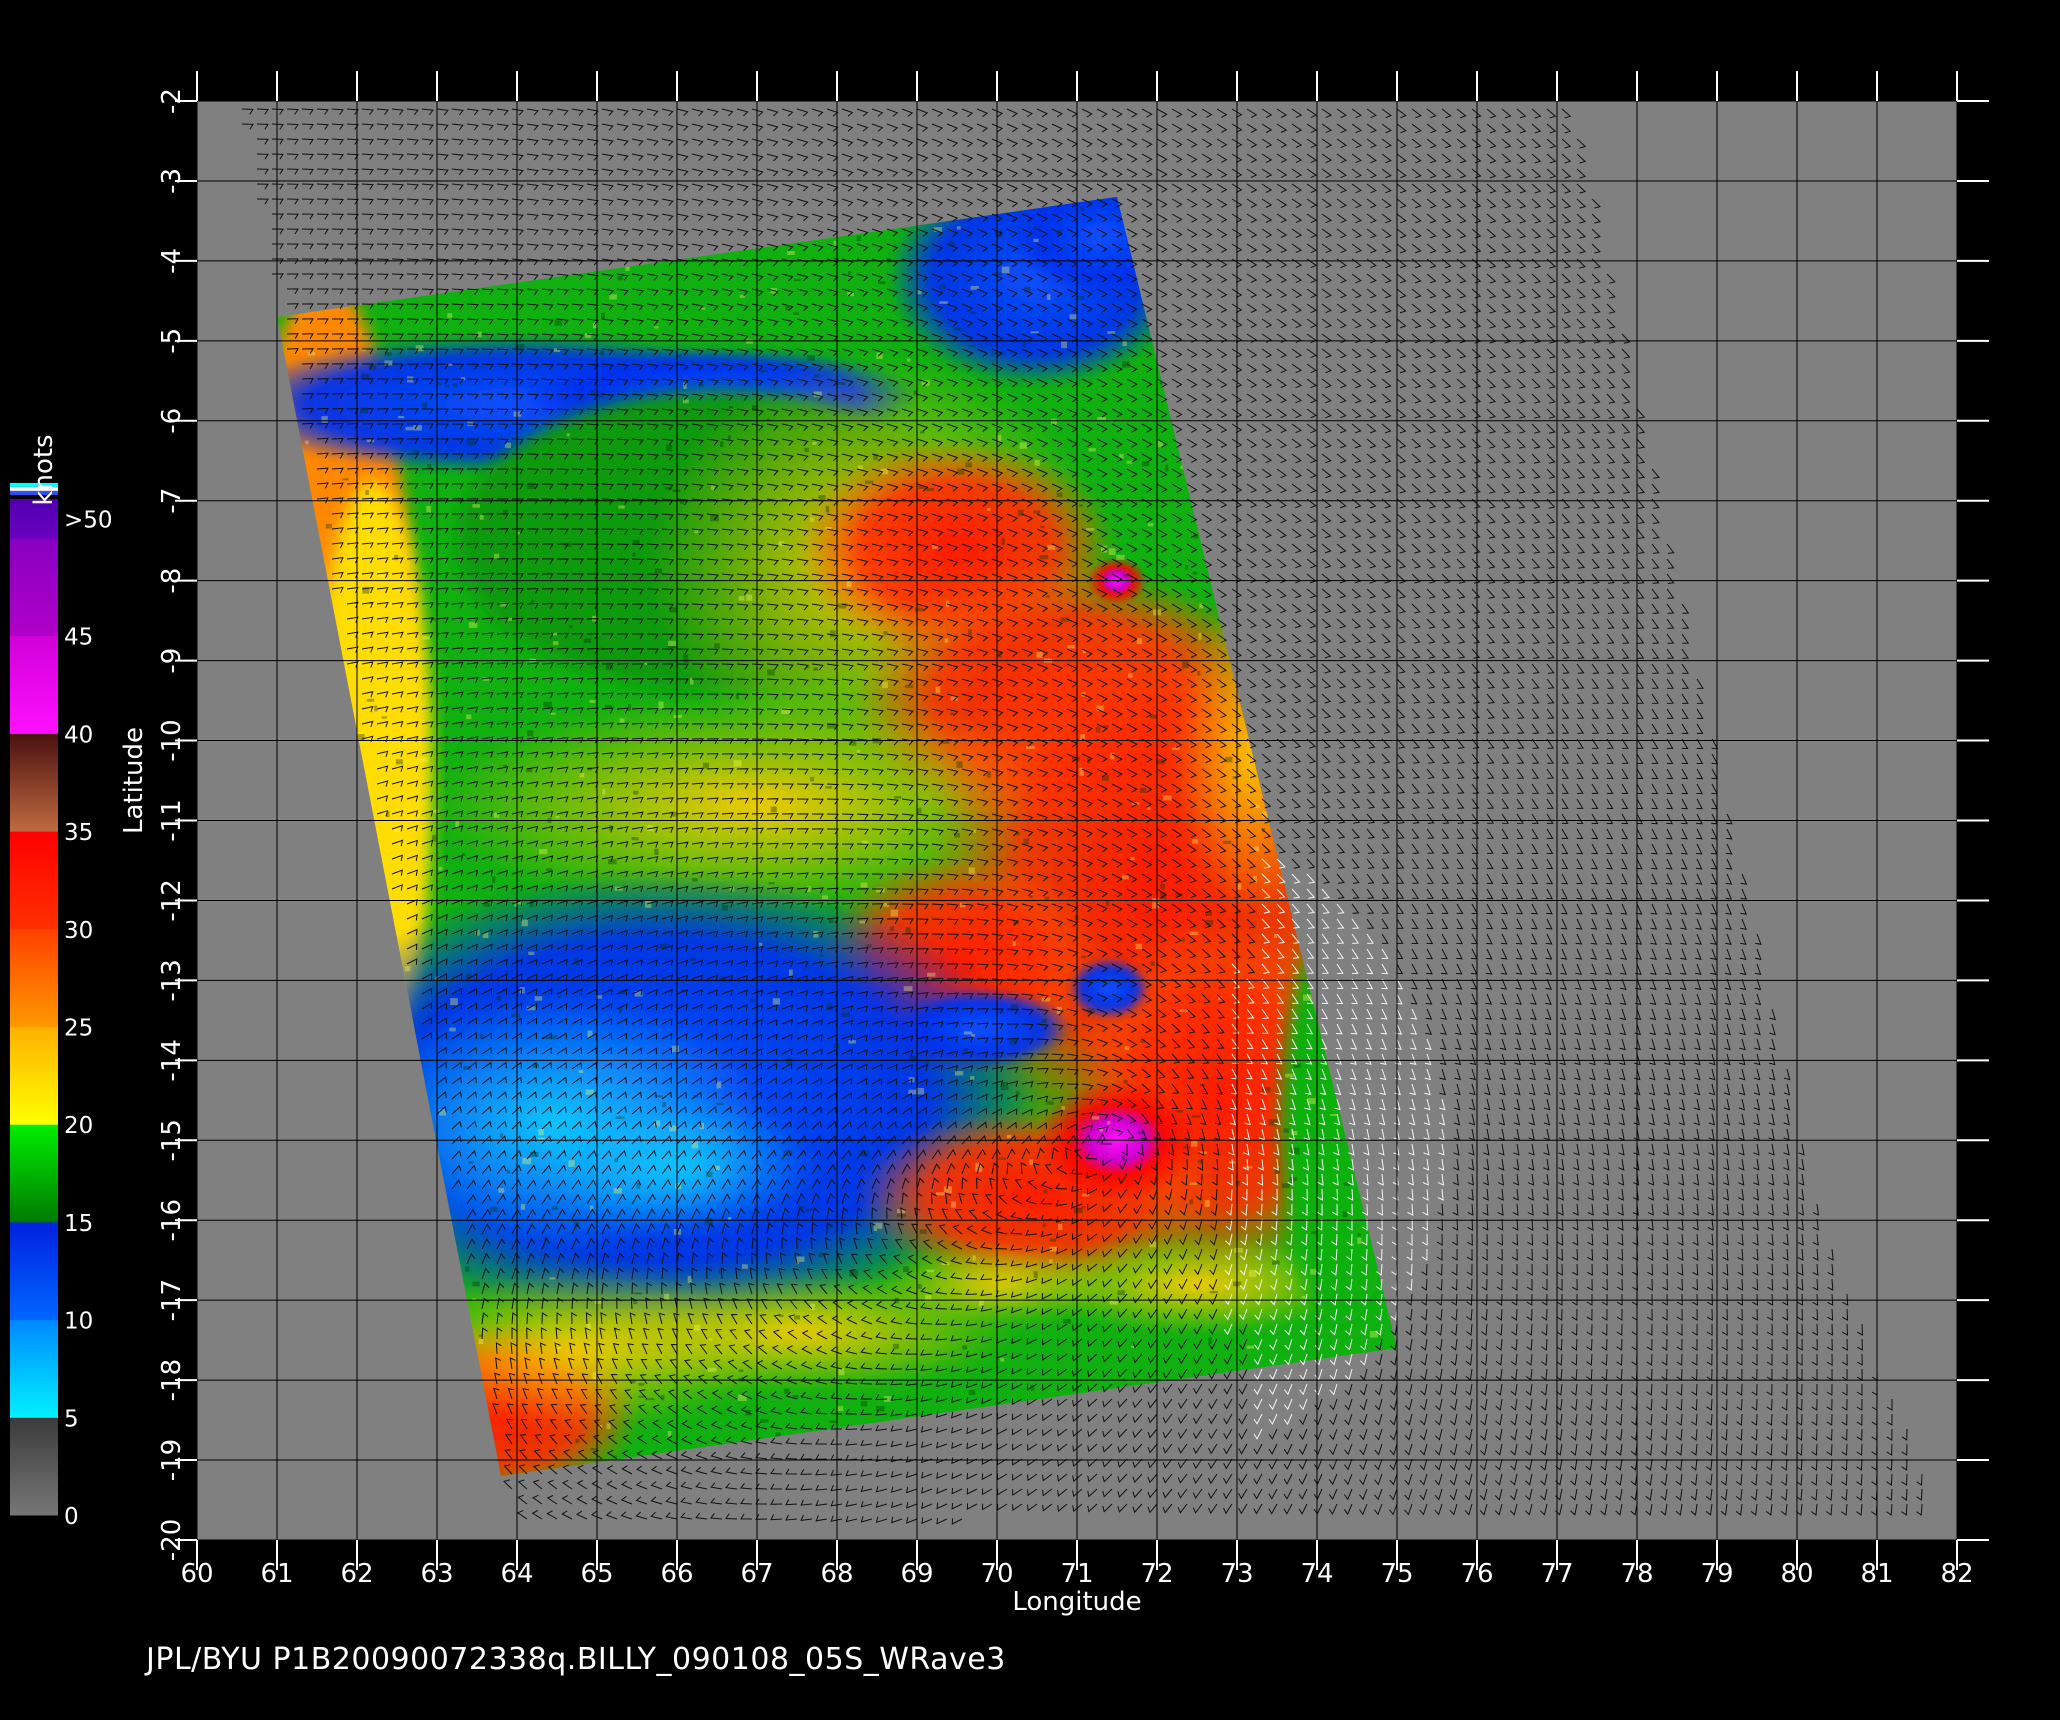 The width and height of the screenshot is (2060, 1720). I want to click on colorbar-label: 30, so click(78, 931).